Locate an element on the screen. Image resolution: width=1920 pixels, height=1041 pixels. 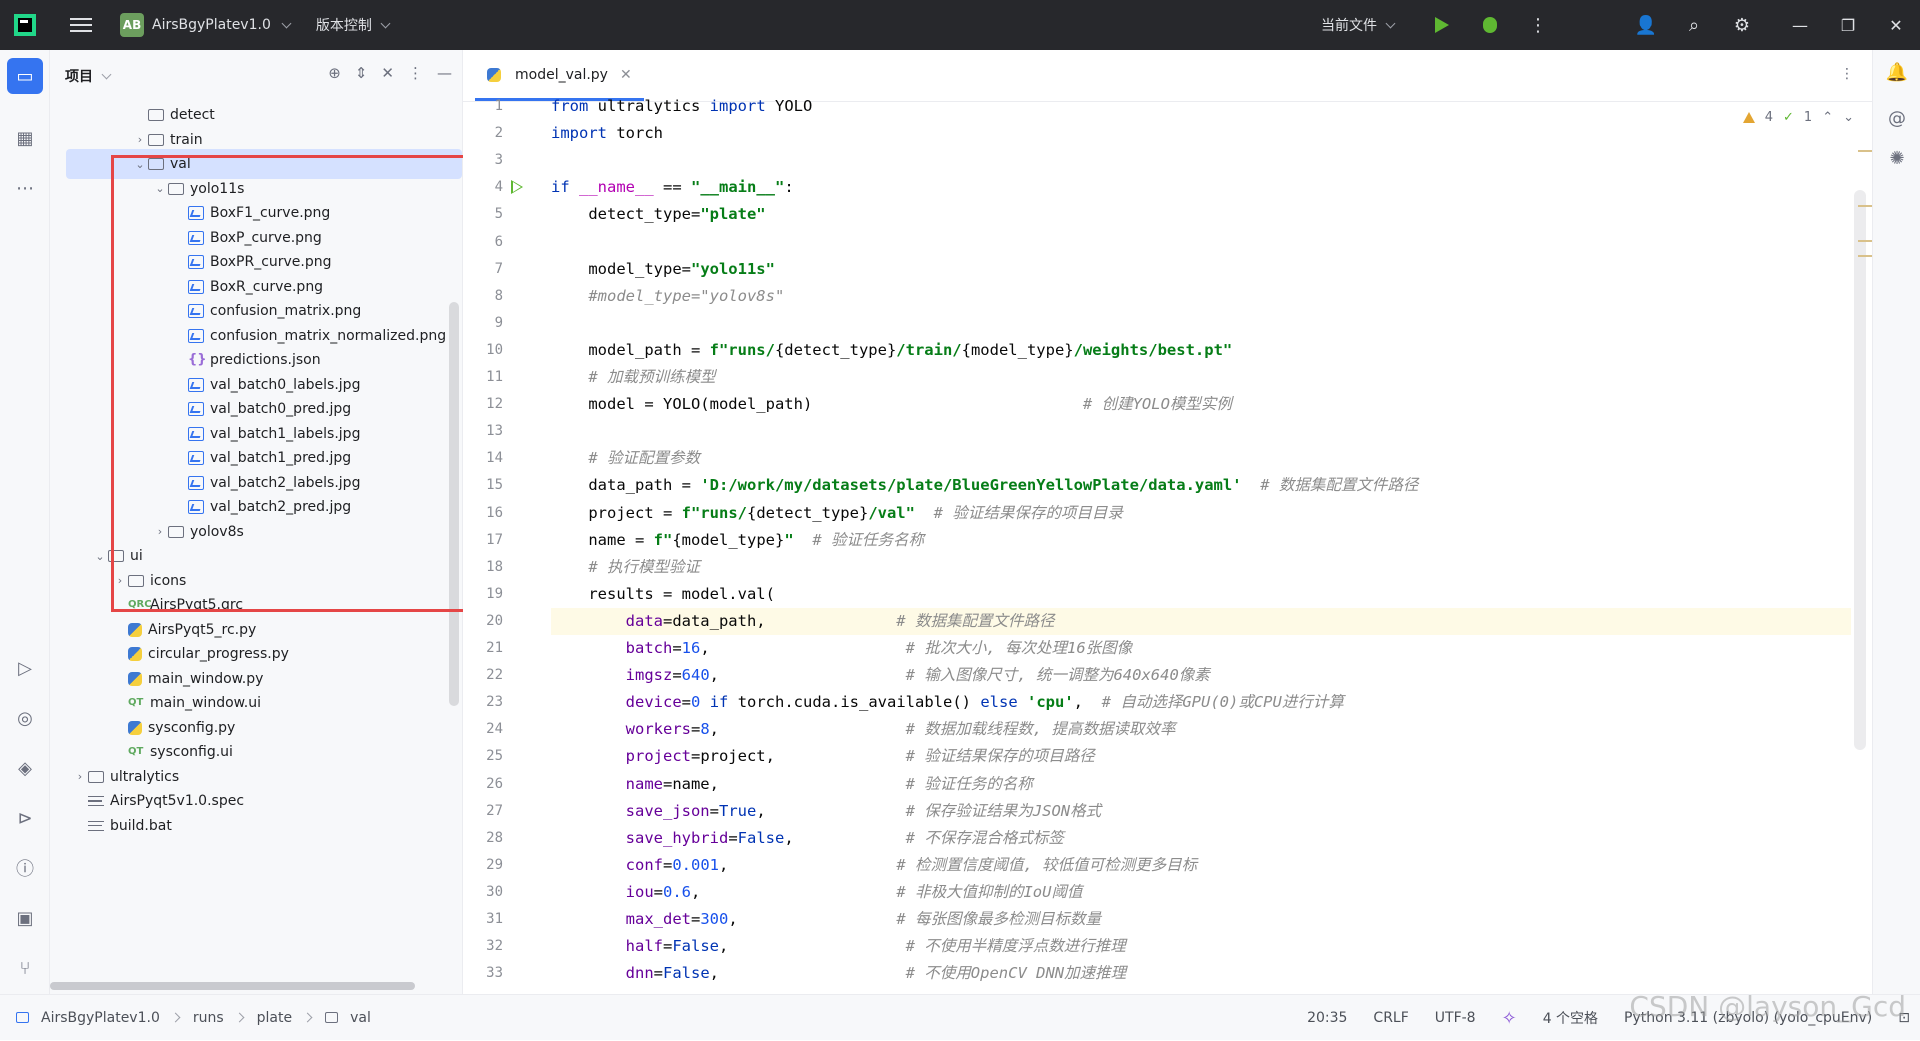
run-config-selector: 当前文件 is located at coordinates (1358, 25).